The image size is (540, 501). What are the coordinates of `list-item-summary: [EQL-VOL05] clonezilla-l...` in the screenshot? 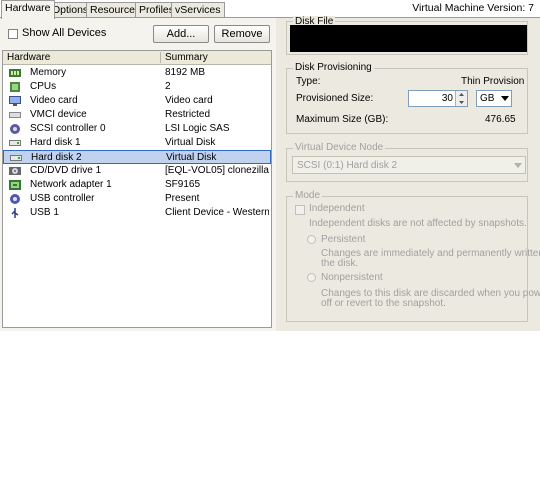 It's located at (217, 170).